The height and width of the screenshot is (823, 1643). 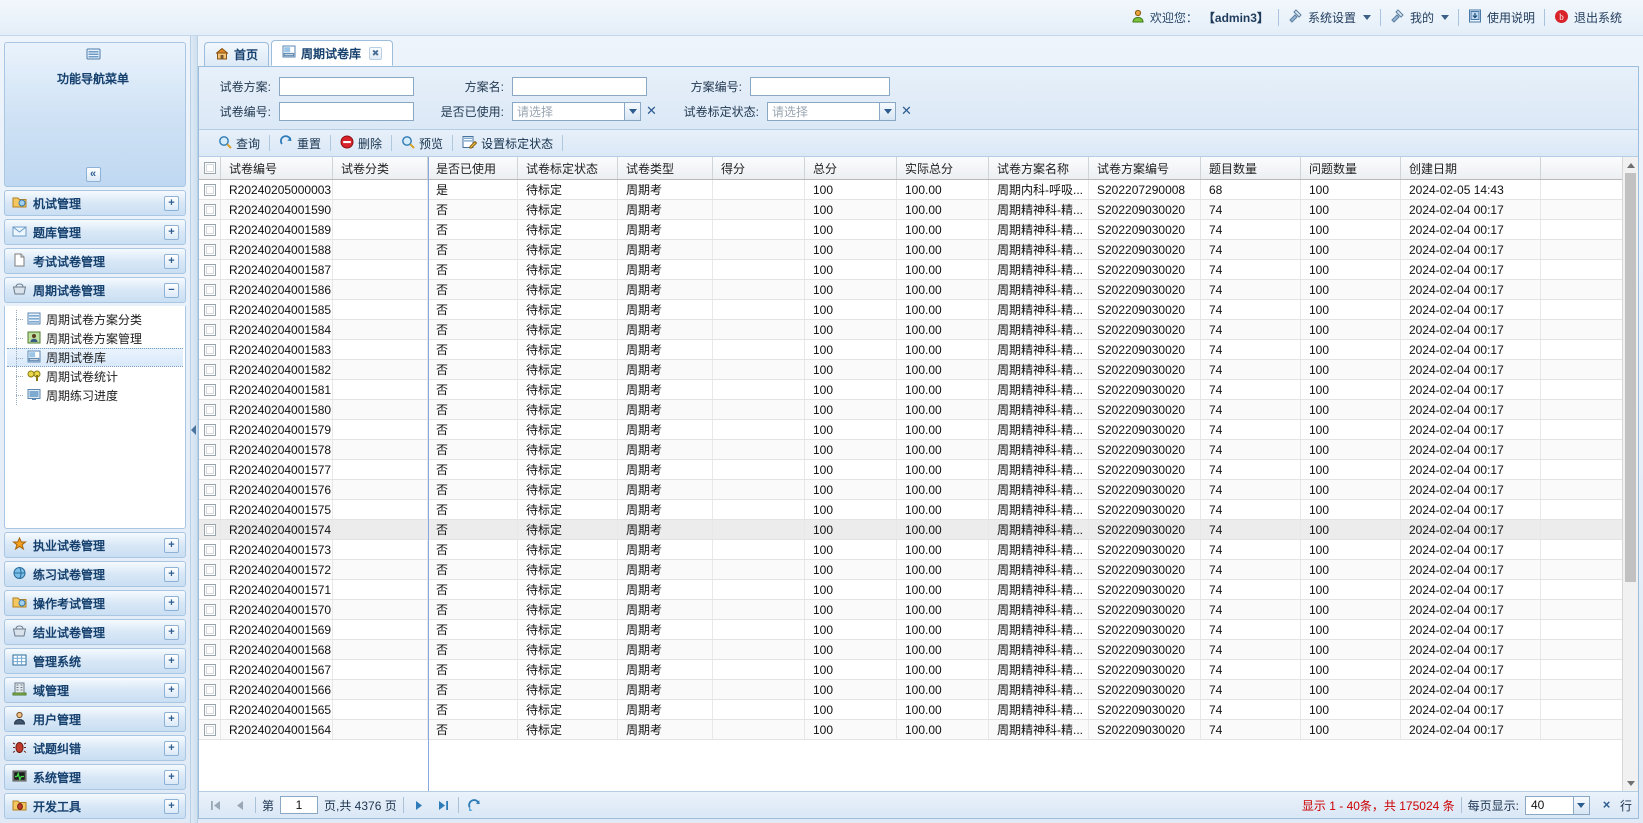 What do you see at coordinates (1630, 165) in the screenshot?
I see `scroll-up-icon` at bounding box center [1630, 165].